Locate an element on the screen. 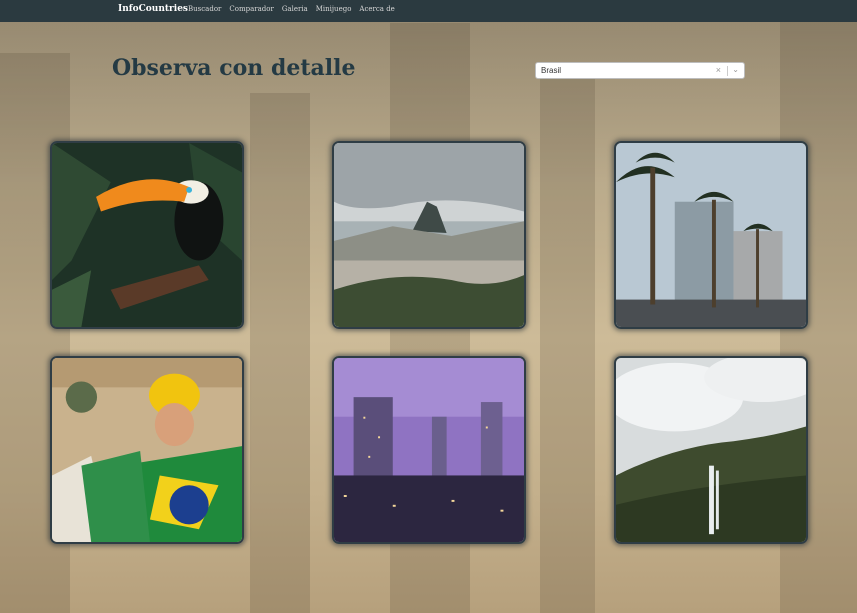 The height and width of the screenshot is (613, 857). gallery-image-palm-tree-avenue is located at coordinates (711, 235).